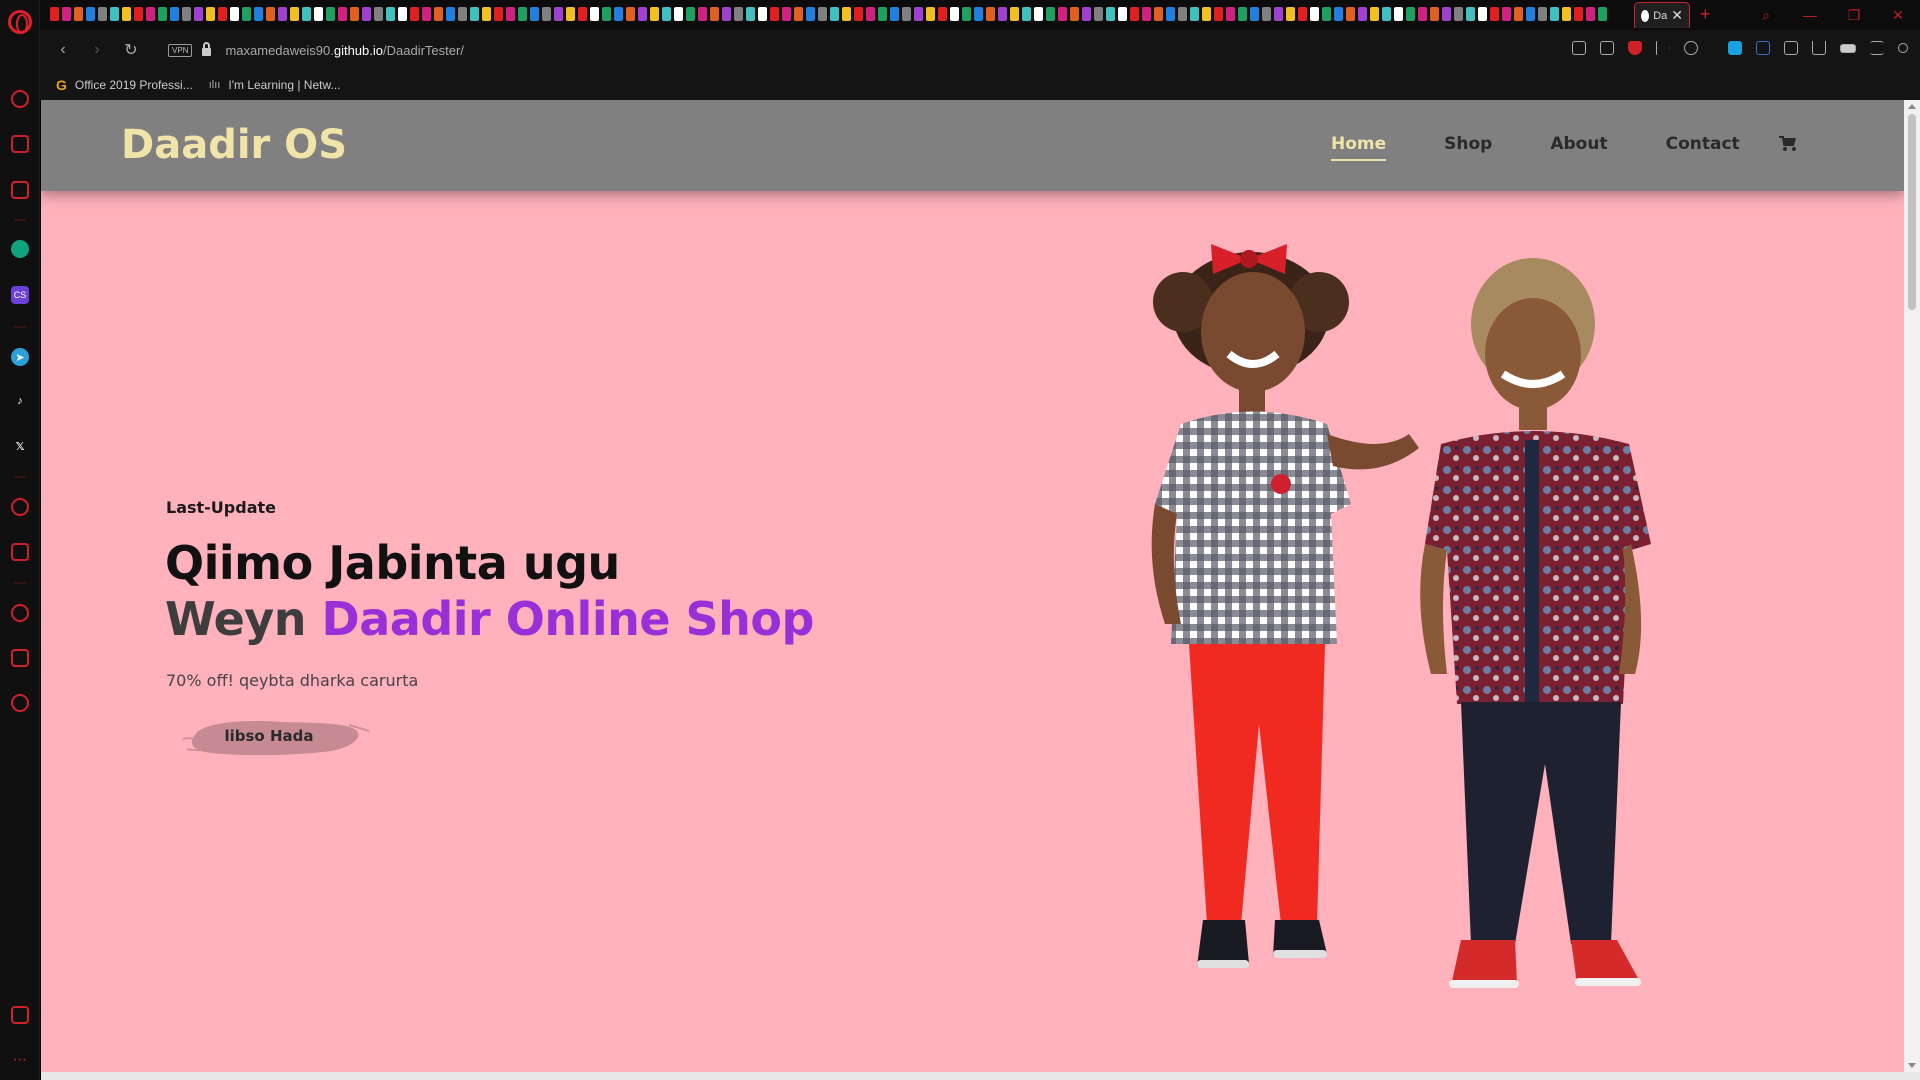  What do you see at coordinates (20, 295) in the screenshot?
I see `chatsonic-icon: CS` at bounding box center [20, 295].